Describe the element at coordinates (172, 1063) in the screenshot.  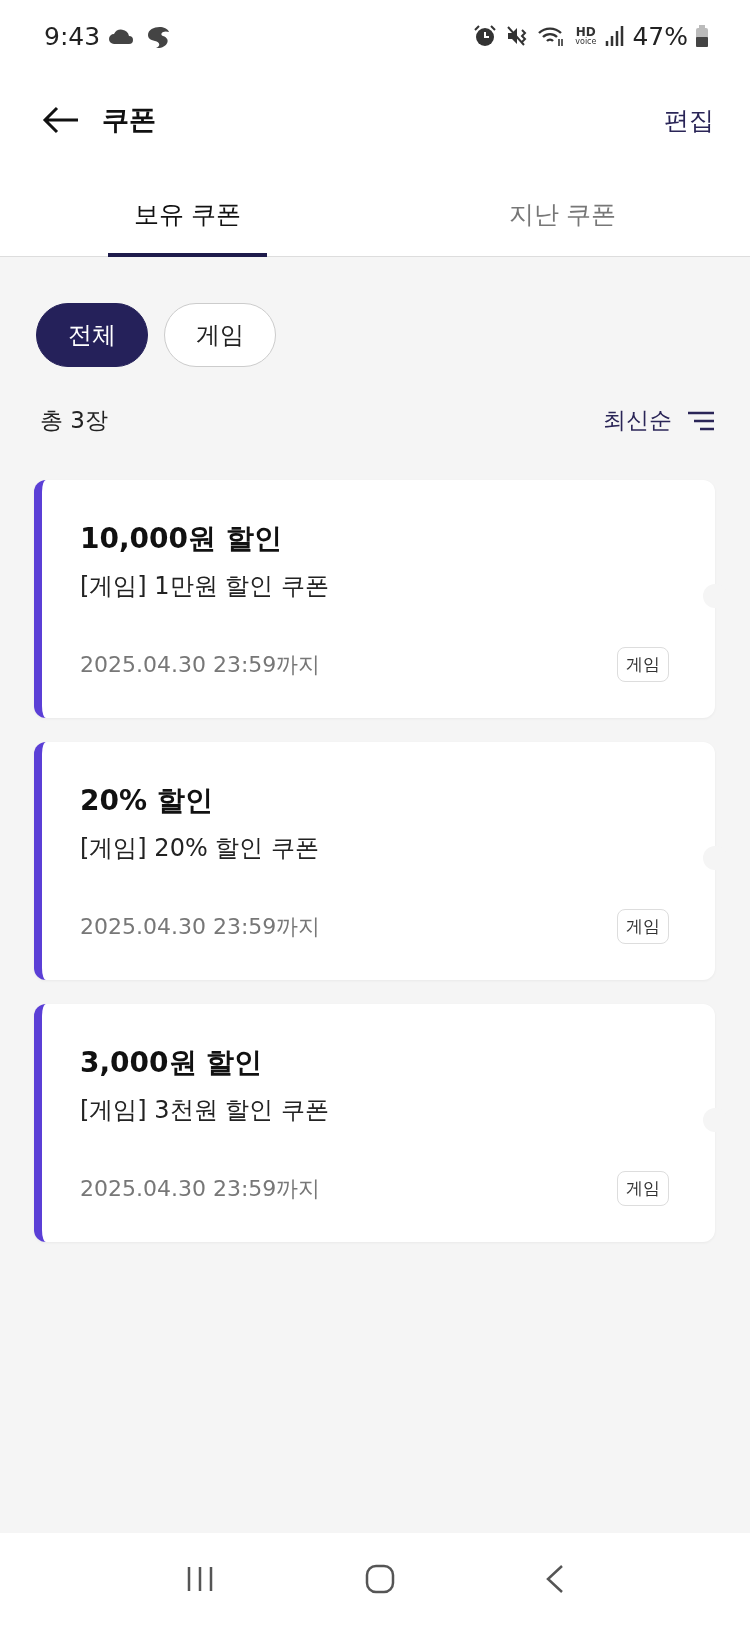
I see `coupon-title: 3,000원 할인` at that location.